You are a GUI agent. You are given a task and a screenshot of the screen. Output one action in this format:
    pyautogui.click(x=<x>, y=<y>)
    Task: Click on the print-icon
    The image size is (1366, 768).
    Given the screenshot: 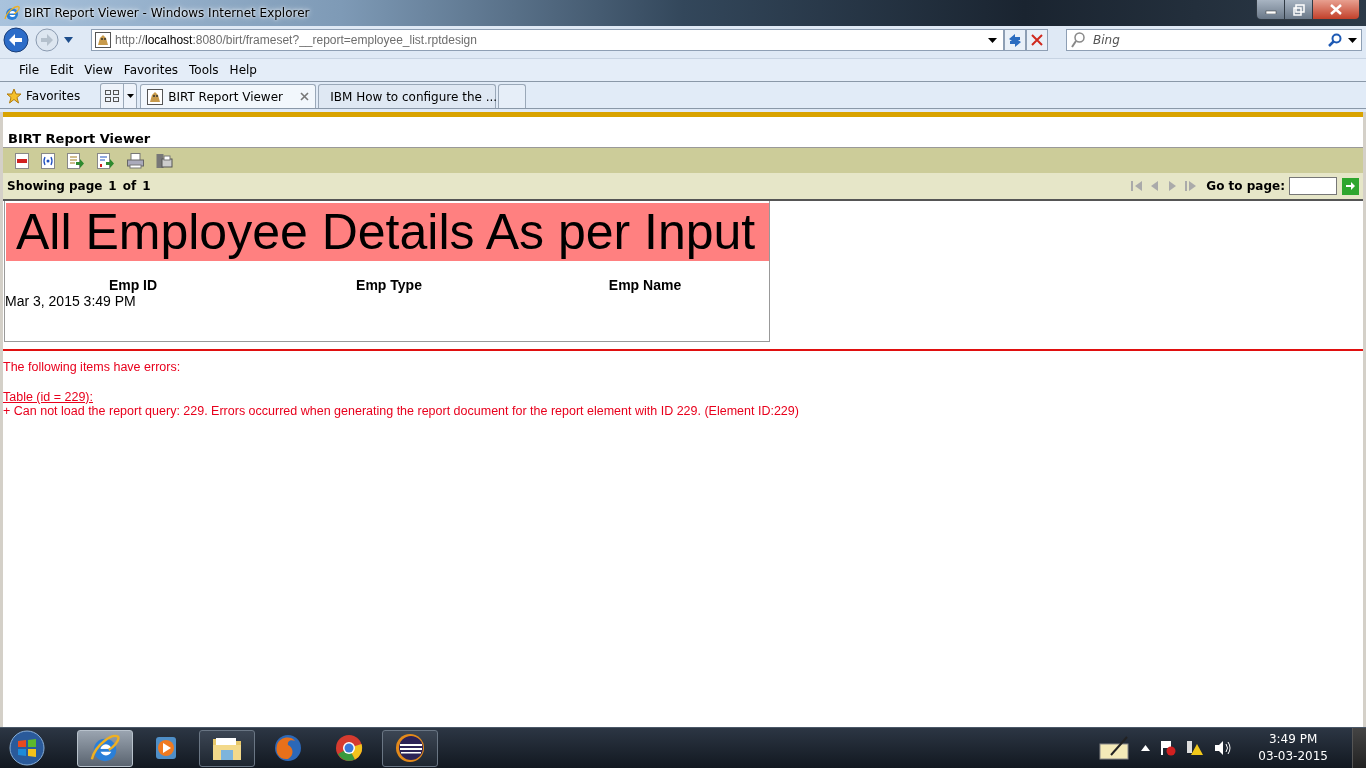 What is the action you would take?
    pyautogui.click(x=135, y=160)
    